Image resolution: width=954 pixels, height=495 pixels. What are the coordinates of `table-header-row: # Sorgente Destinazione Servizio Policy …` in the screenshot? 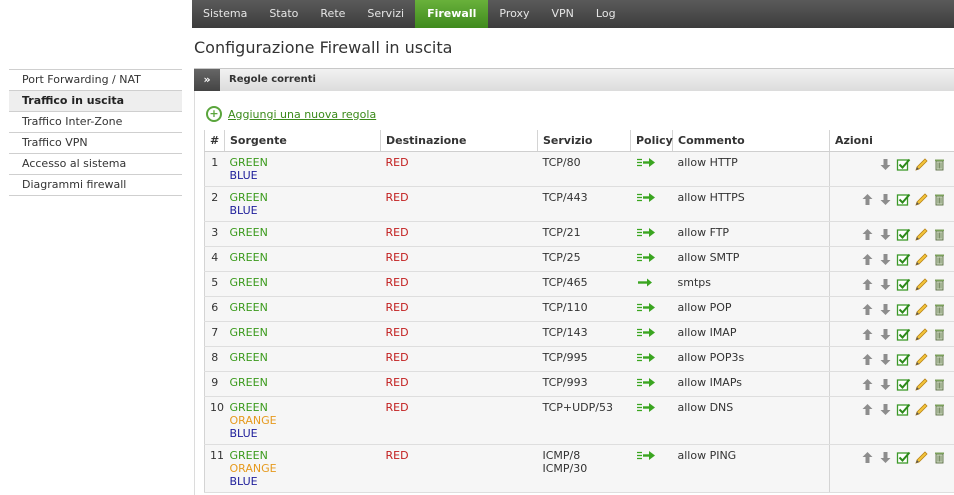 It's located at (579, 141).